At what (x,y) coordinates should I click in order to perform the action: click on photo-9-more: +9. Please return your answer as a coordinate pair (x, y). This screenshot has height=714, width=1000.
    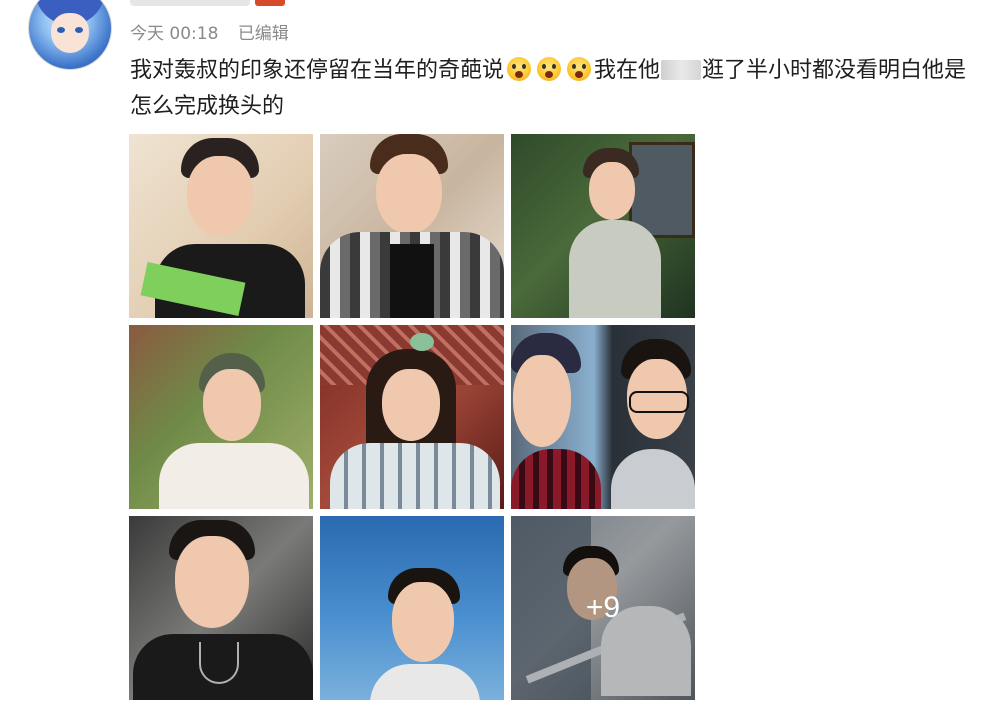
    Looking at the image, I should click on (603, 608).